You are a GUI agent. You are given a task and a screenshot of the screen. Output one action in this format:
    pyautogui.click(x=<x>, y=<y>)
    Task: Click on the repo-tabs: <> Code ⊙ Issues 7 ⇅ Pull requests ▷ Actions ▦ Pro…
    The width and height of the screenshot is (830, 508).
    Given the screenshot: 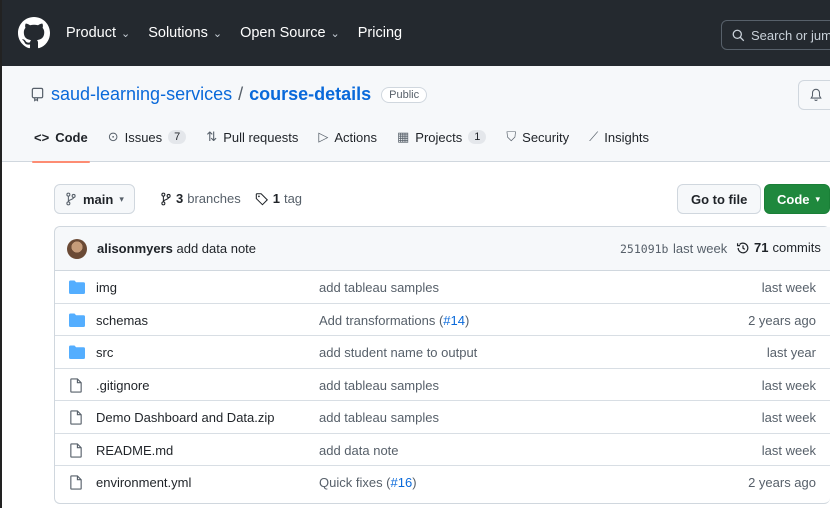 What is the action you would take?
    pyautogui.click(x=341, y=143)
    